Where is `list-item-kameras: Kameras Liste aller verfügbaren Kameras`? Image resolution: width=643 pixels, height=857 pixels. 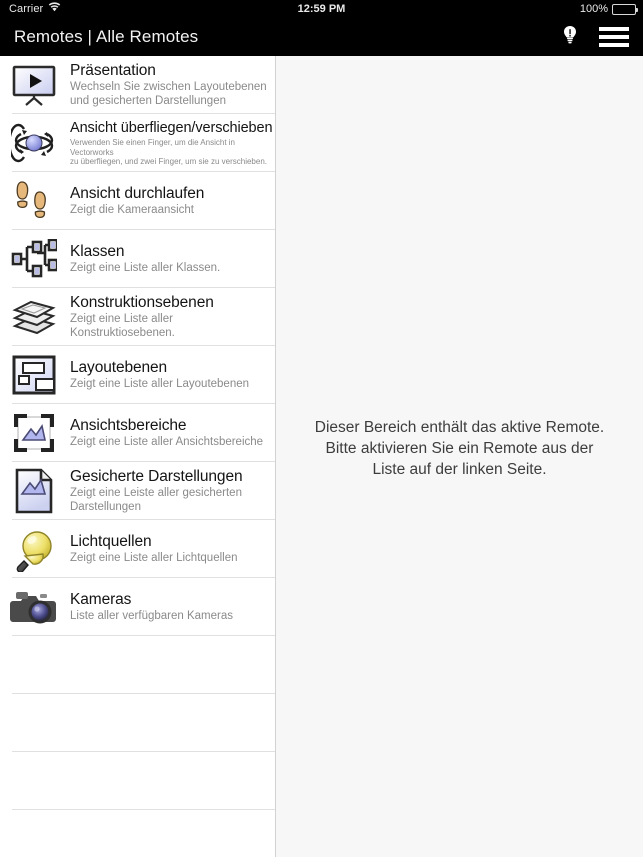
list-item-kameras: Kameras Liste aller verfügbaren Kameras is located at coordinates (137, 607).